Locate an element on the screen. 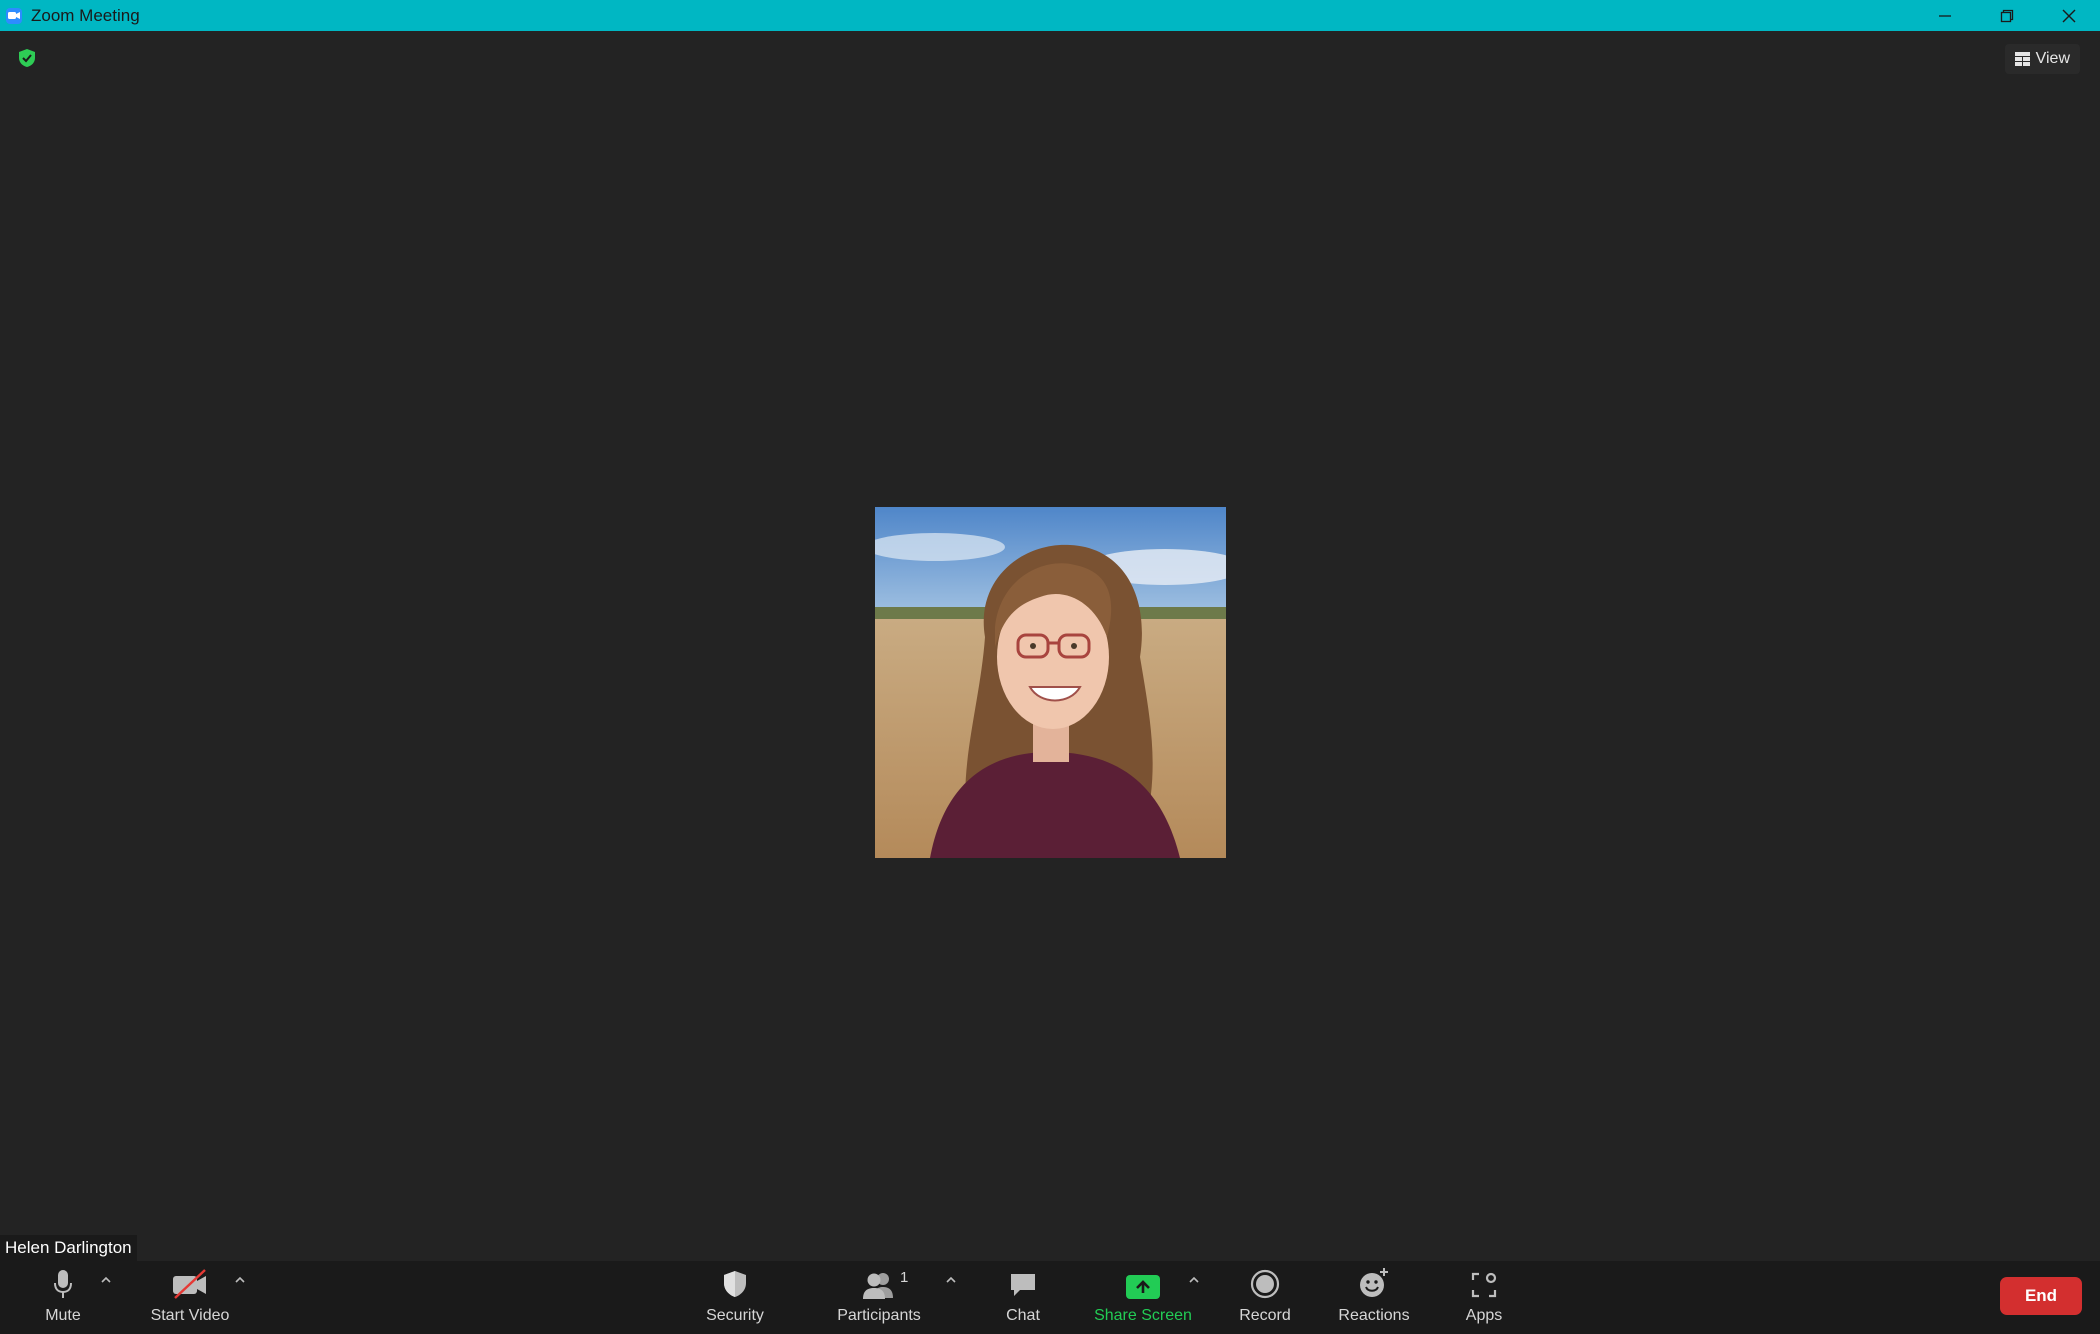 The image size is (2100, 1334). title-bar: Zoom Meeting is located at coordinates (1050, 15).